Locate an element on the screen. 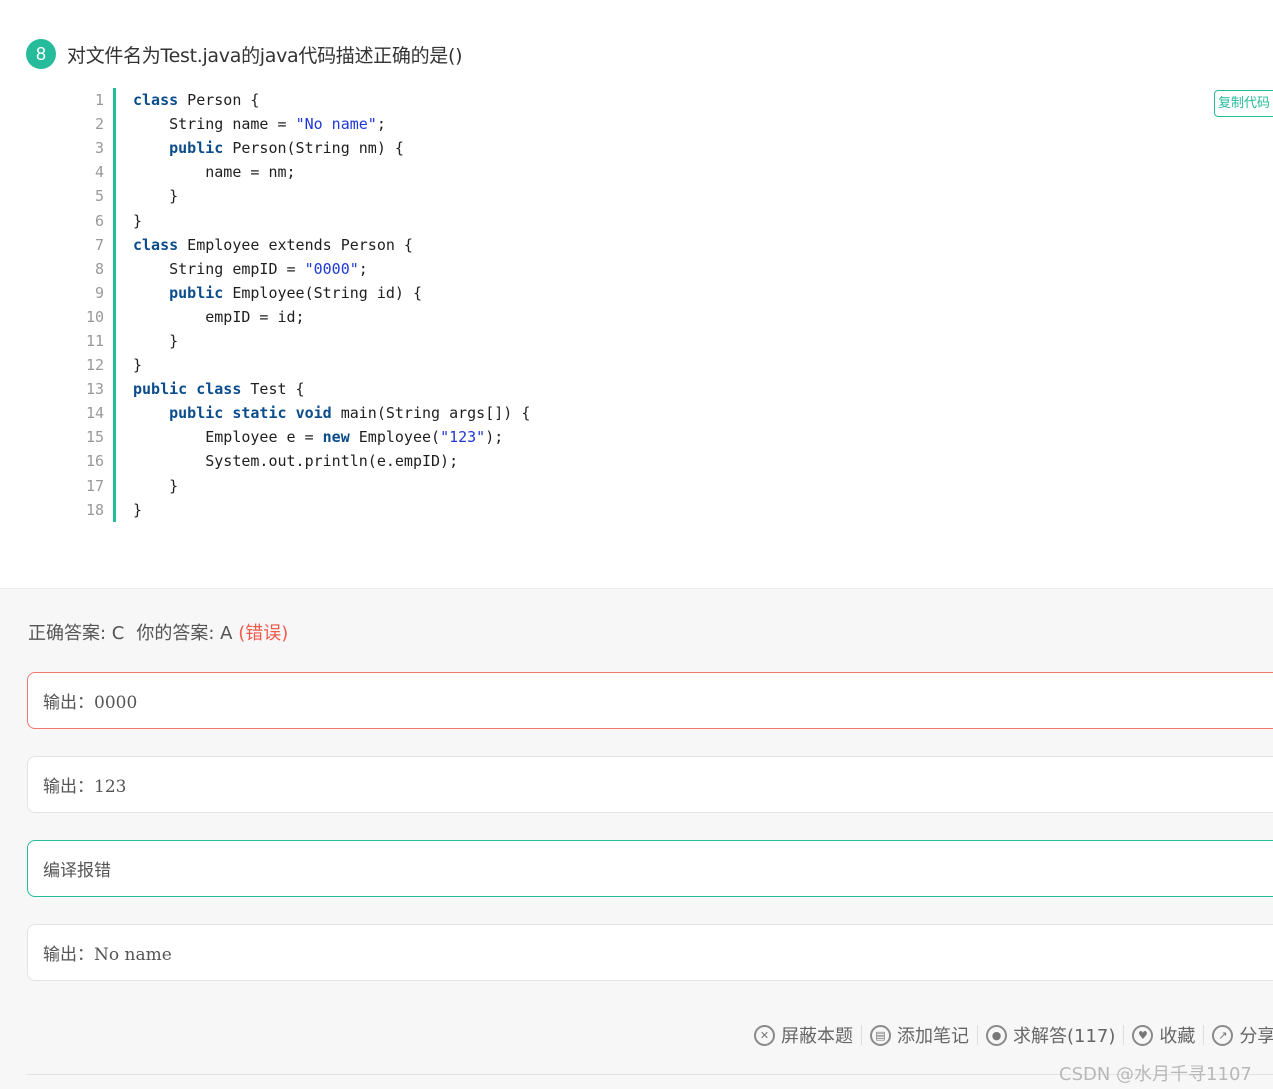 The height and width of the screenshot is (1089, 1273). line-number: 11 is located at coordinates (94, 340).